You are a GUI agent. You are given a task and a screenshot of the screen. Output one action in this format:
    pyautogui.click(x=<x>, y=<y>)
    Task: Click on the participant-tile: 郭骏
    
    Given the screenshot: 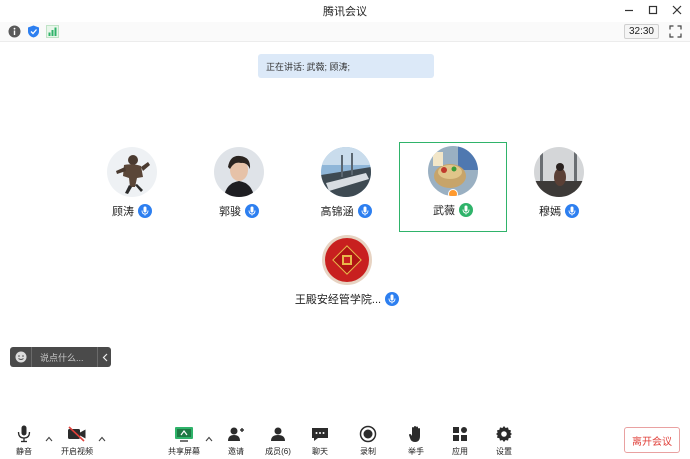 What is the action you would take?
    pyautogui.click(x=239, y=187)
    